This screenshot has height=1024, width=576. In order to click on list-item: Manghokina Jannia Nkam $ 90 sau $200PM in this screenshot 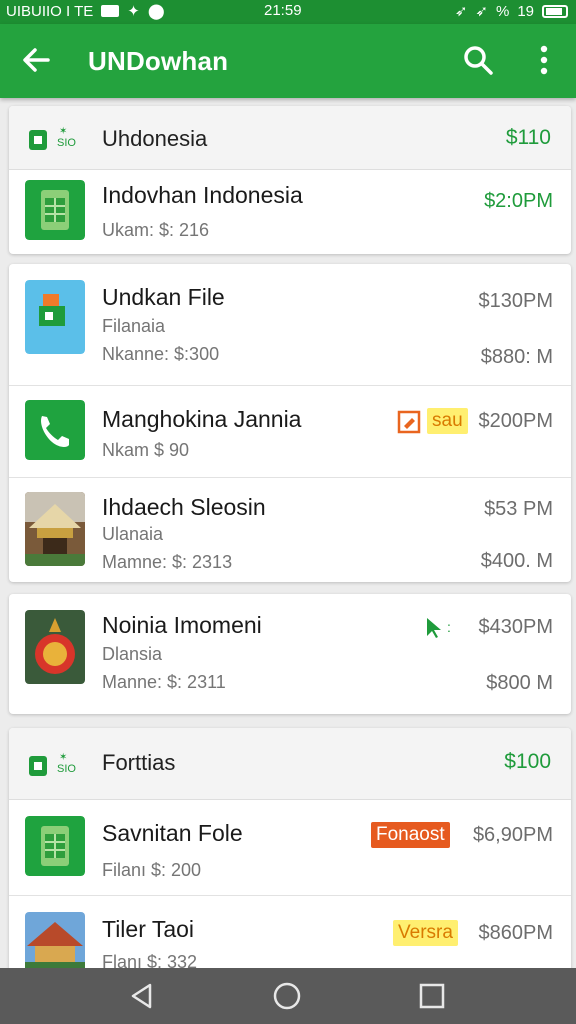, I will do `click(290, 432)`.